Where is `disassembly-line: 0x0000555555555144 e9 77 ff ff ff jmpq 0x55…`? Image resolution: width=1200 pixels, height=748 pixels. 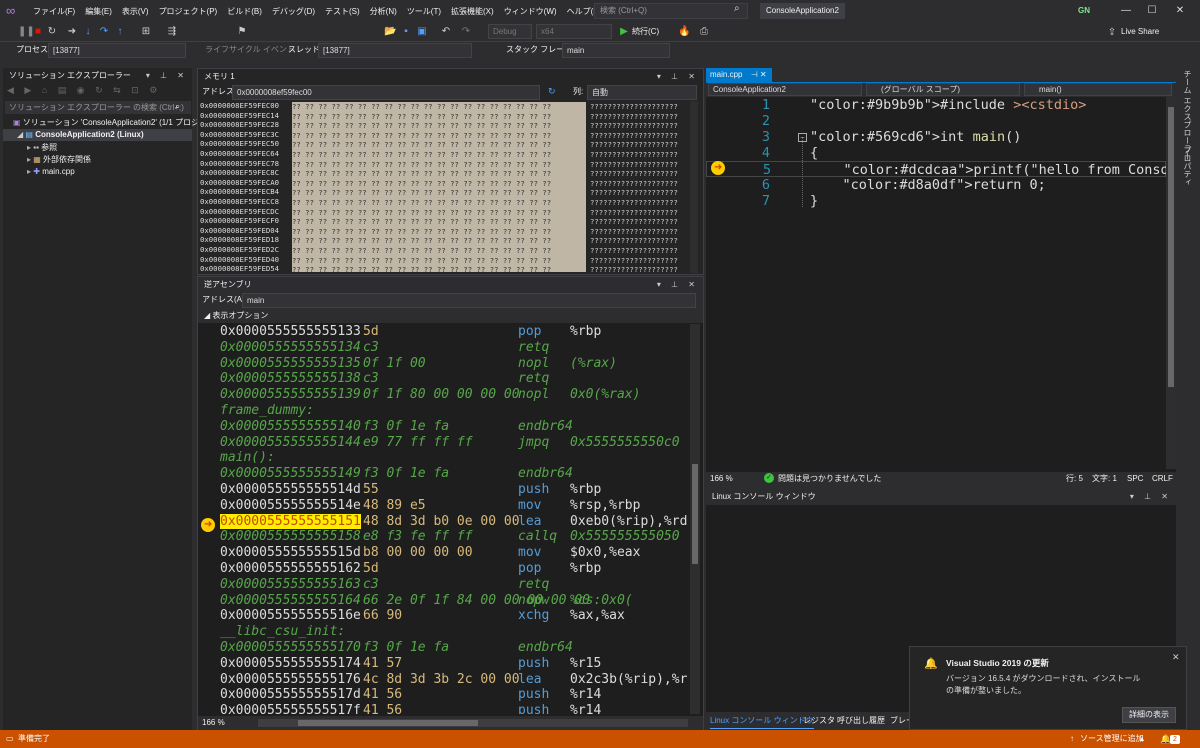
disassembly-line: 0x0000555555555144 e9 77 ff ff ff jmpq 0x55… is located at coordinates (454, 443).